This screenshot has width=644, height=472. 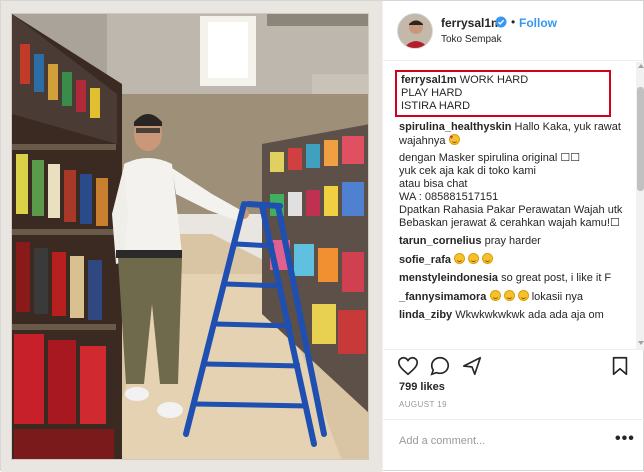 I want to click on comment-text: so great post, i like it F, so click(x=556, y=278).